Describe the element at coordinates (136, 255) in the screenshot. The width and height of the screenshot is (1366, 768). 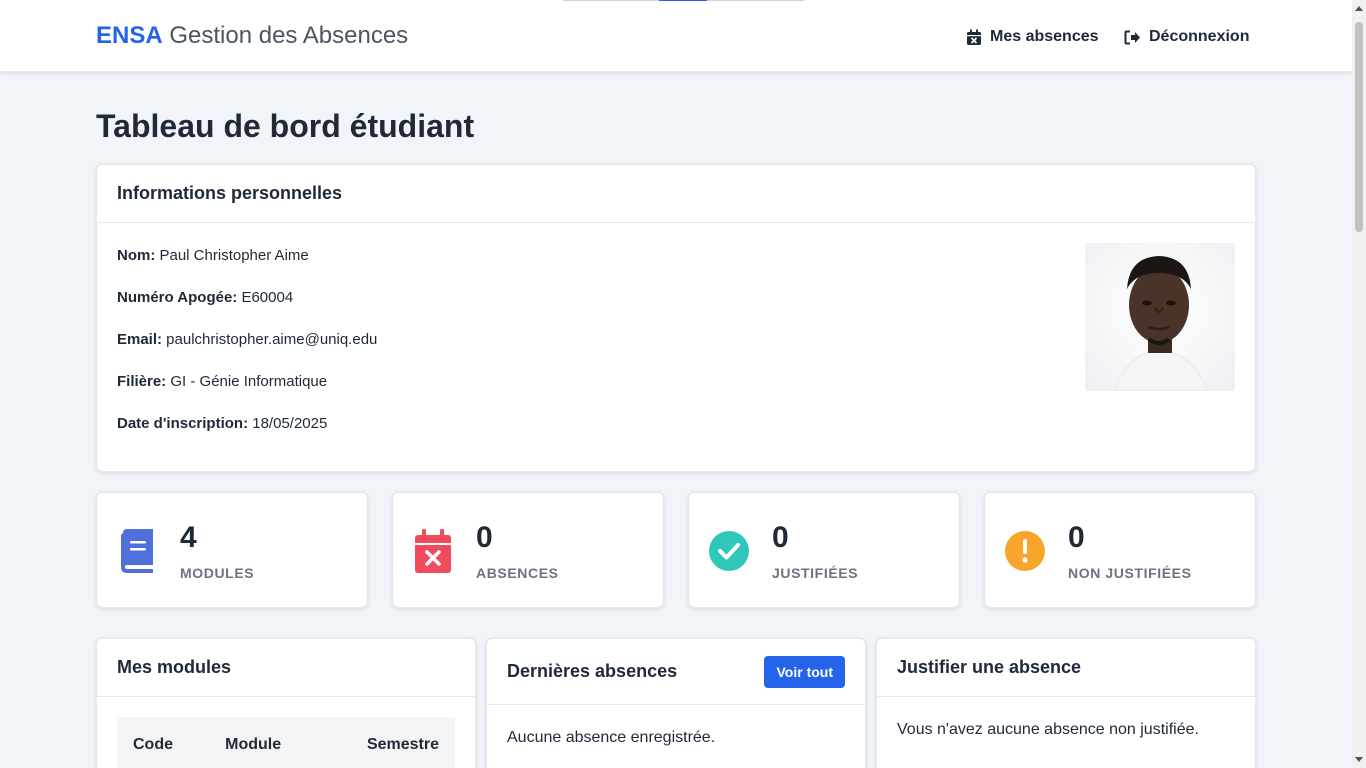
I see `info-label: Nom:` at that location.